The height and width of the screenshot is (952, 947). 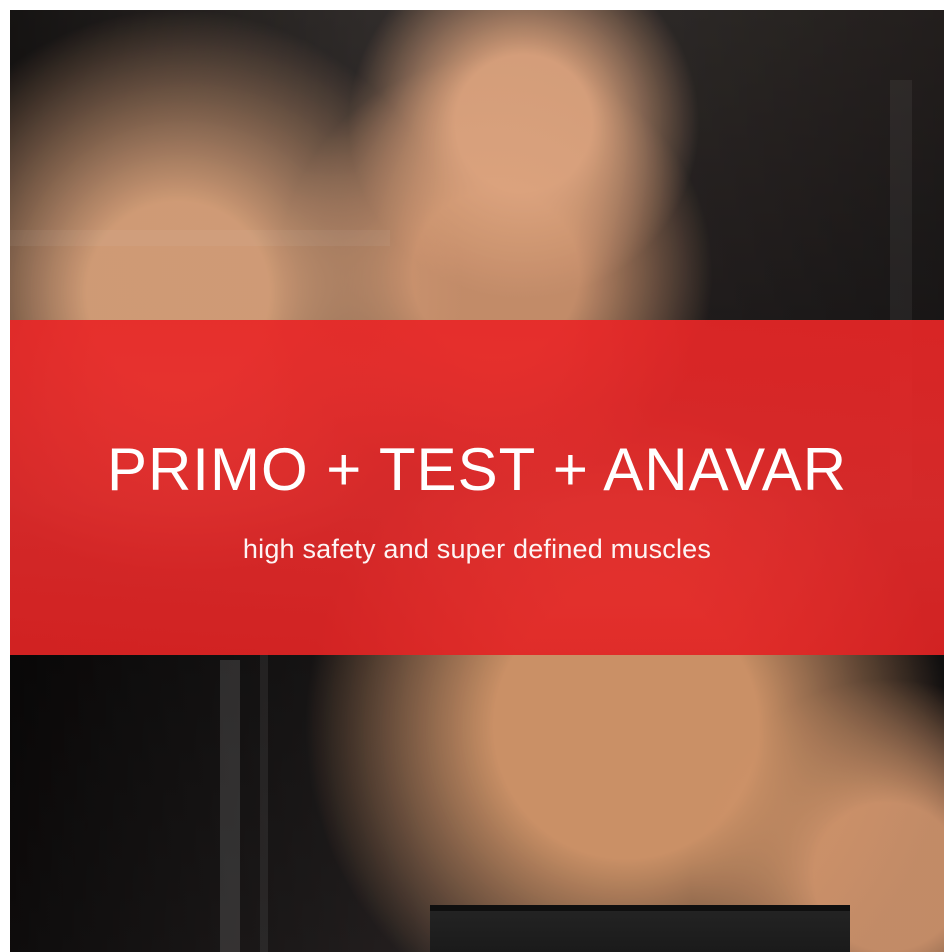 What do you see at coordinates (200, 238) in the screenshot?
I see `gym-equipment-bar` at bounding box center [200, 238].